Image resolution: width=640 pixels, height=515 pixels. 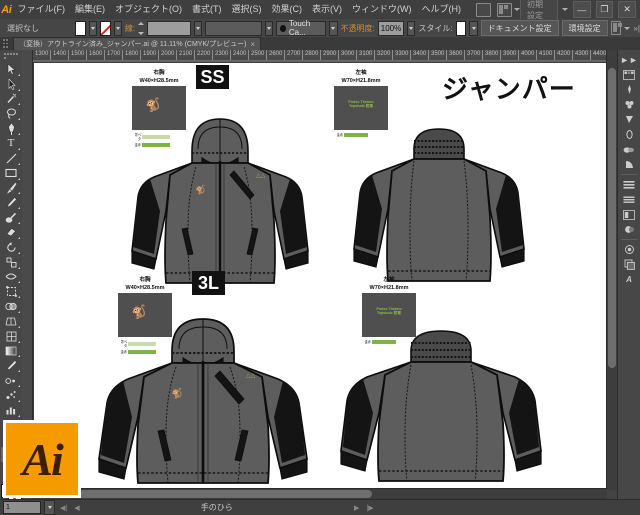 What do you see at coordinates (629, 199) in the screenshot?
I see `pathfinder-panel-icon` at bounding box center [629, 199].